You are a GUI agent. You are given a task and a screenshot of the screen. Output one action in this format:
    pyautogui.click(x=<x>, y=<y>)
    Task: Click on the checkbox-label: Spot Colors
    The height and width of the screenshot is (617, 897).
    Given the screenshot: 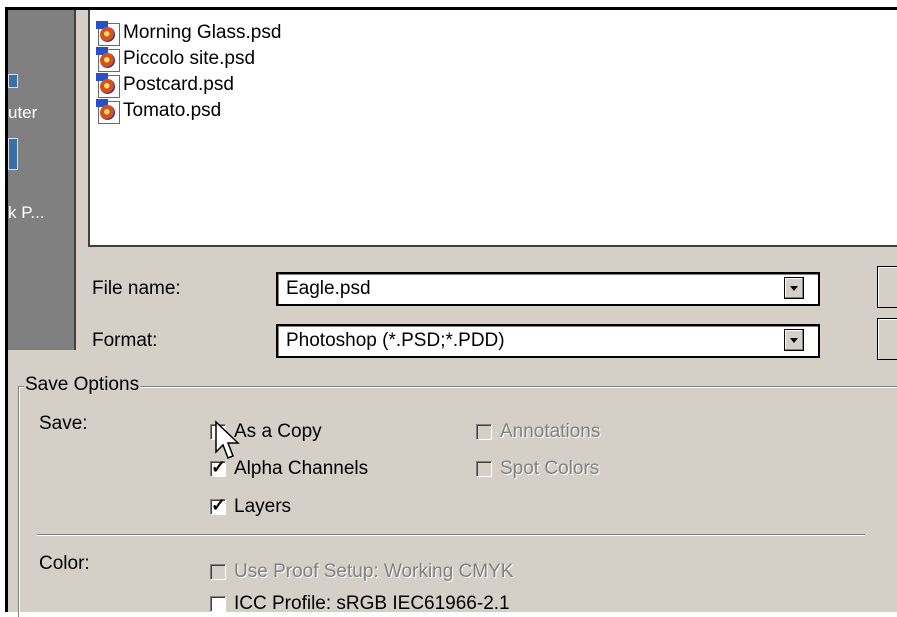 What is the action you would take?
    pyautogui.click(x=550, y=468)
    